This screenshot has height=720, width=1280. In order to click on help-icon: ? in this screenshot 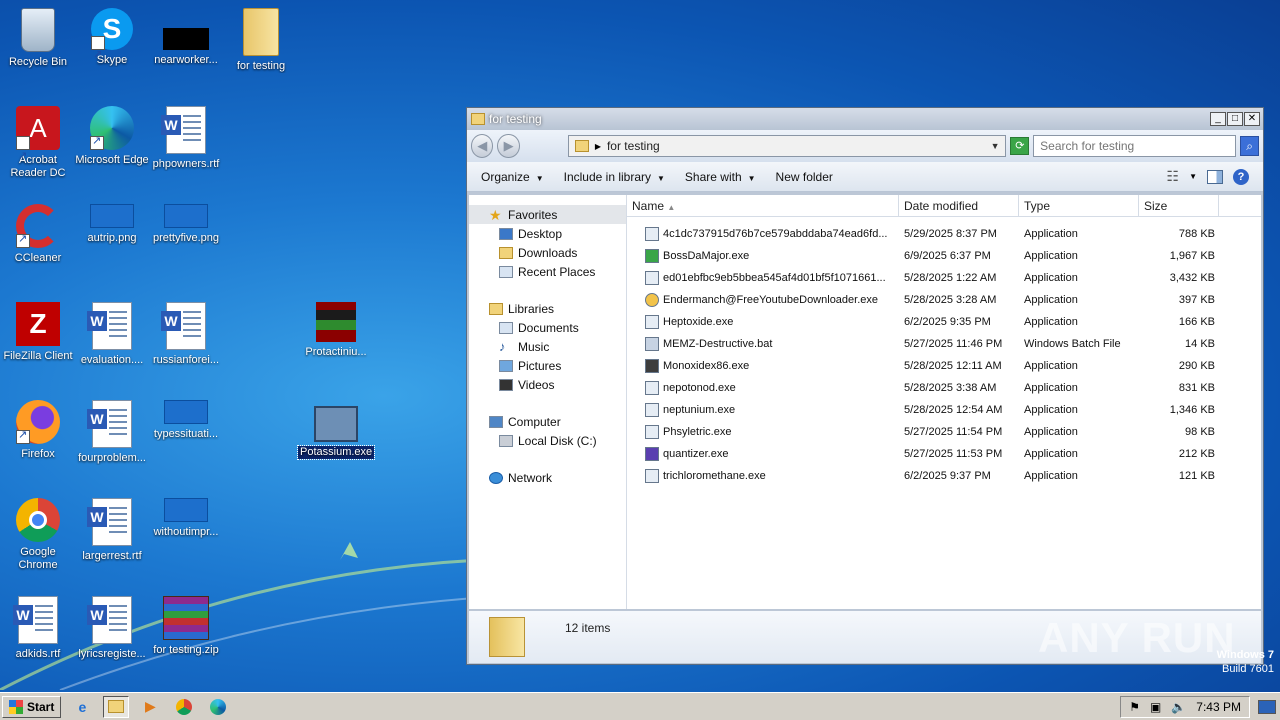, I will do `click(1241, 176)`.